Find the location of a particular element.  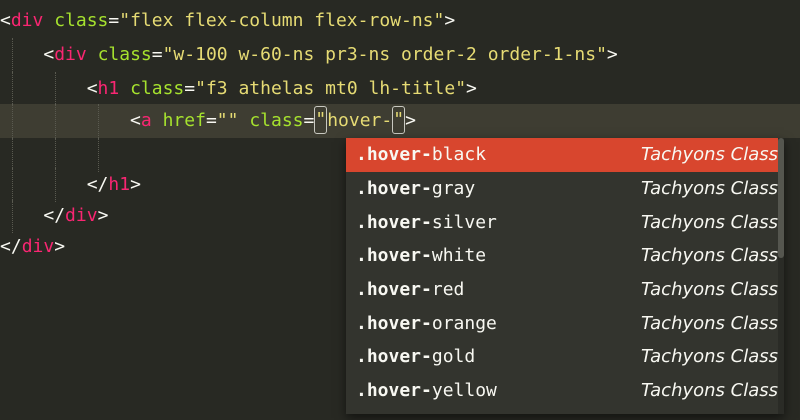

autocomplete-item-label: .hover-gray is located at coordinates (415, 189).